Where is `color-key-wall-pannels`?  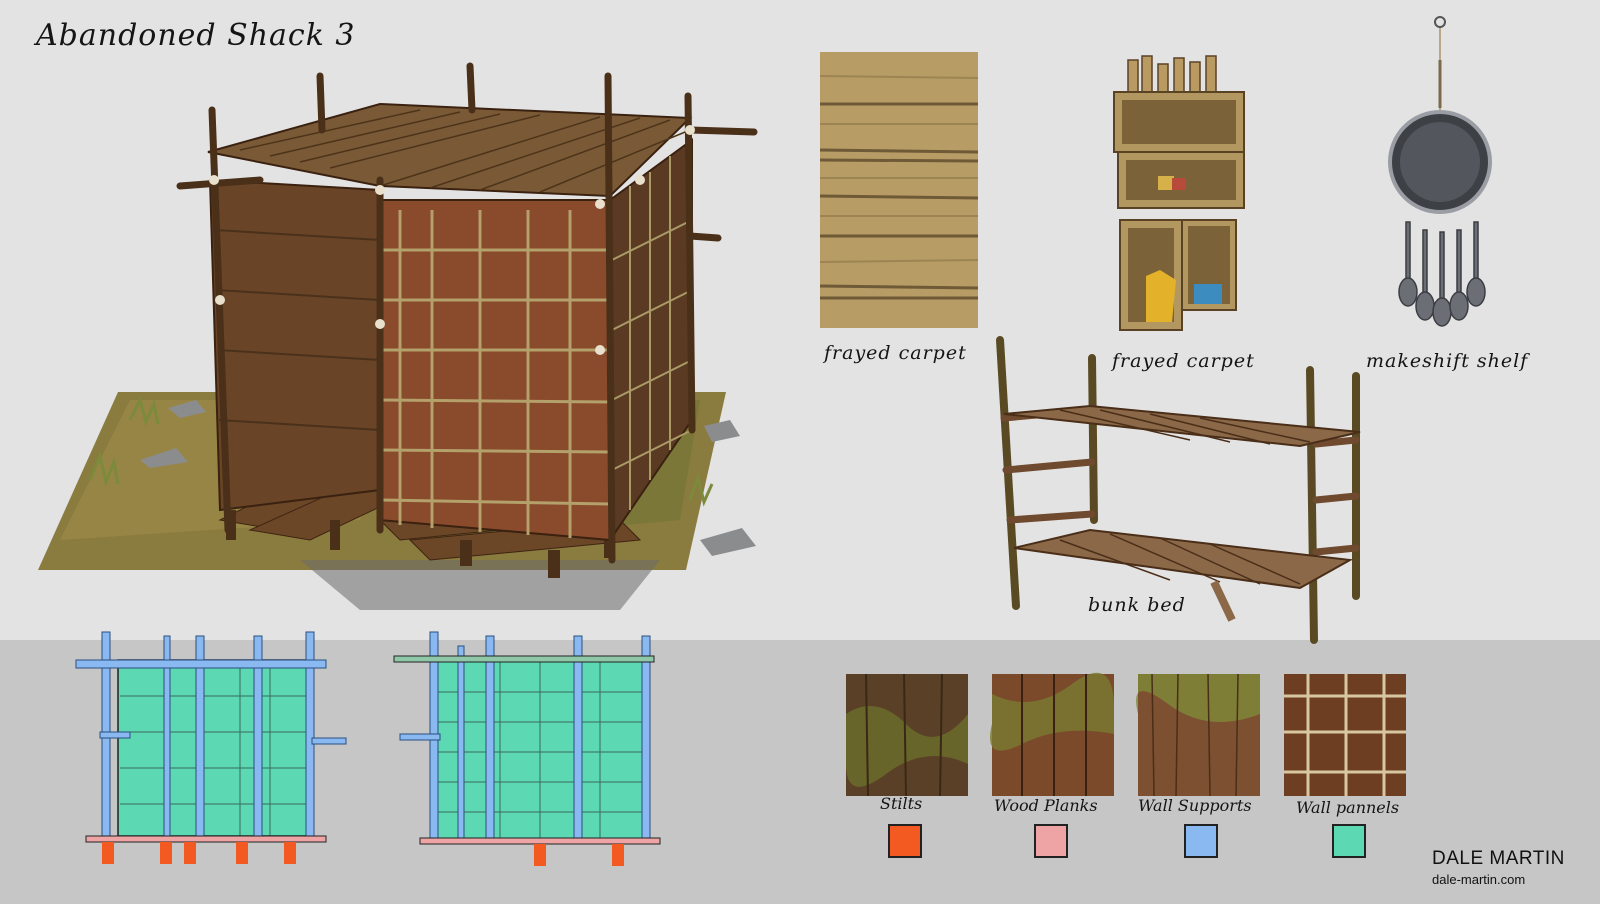
color-key-wall-pannels is located at coordinates (1349, 841).